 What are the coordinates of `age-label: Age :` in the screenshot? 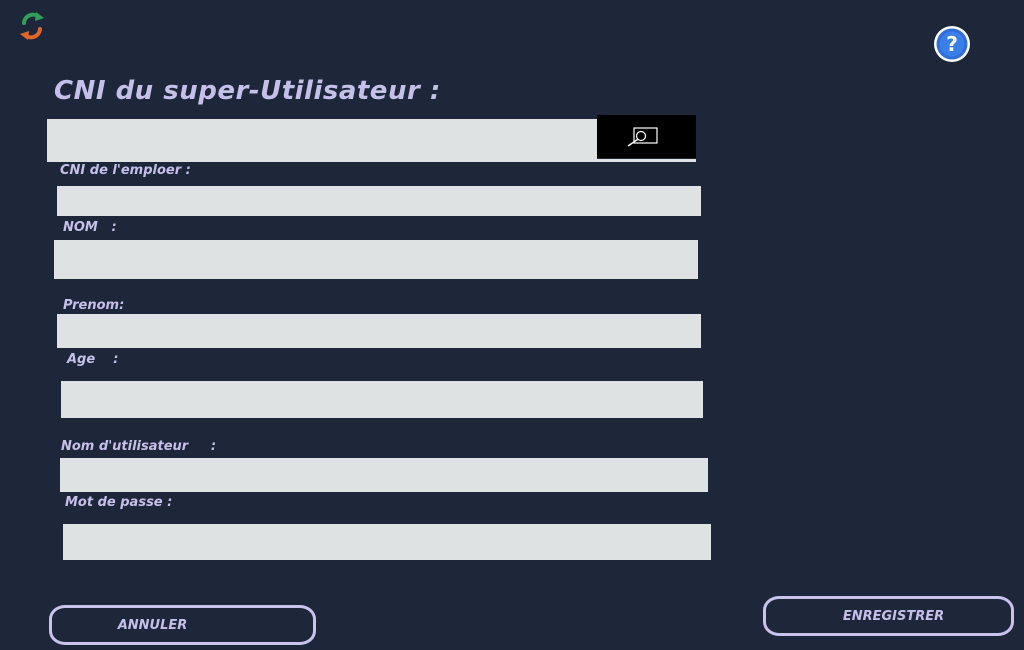 It's located at (93, 359).